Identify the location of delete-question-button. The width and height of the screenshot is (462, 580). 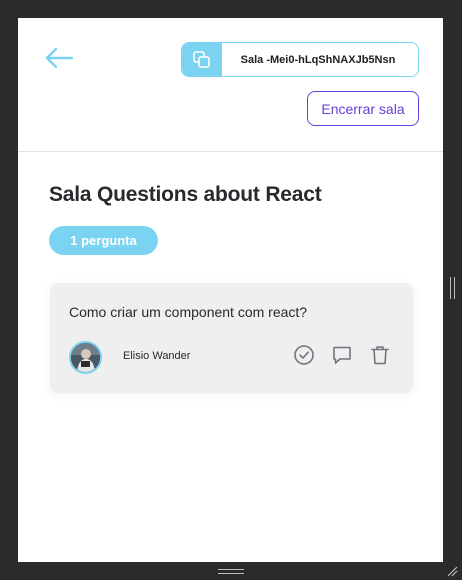
(380, 355).